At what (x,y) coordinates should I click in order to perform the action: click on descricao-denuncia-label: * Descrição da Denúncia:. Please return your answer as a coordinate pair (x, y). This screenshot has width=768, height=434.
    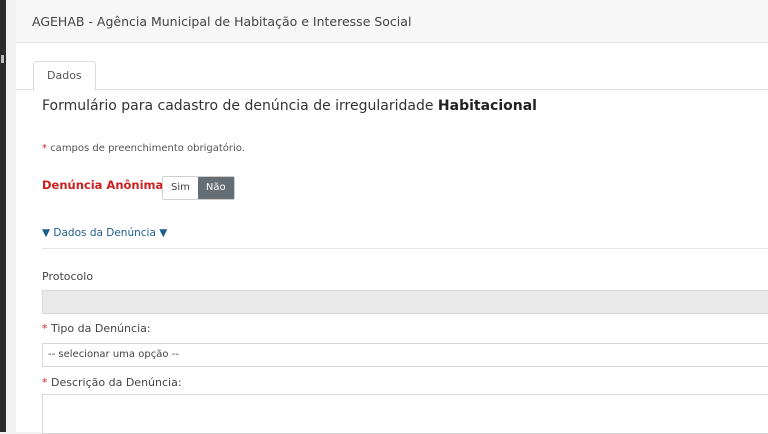
    Looking at the image, I should click on (112, 382).